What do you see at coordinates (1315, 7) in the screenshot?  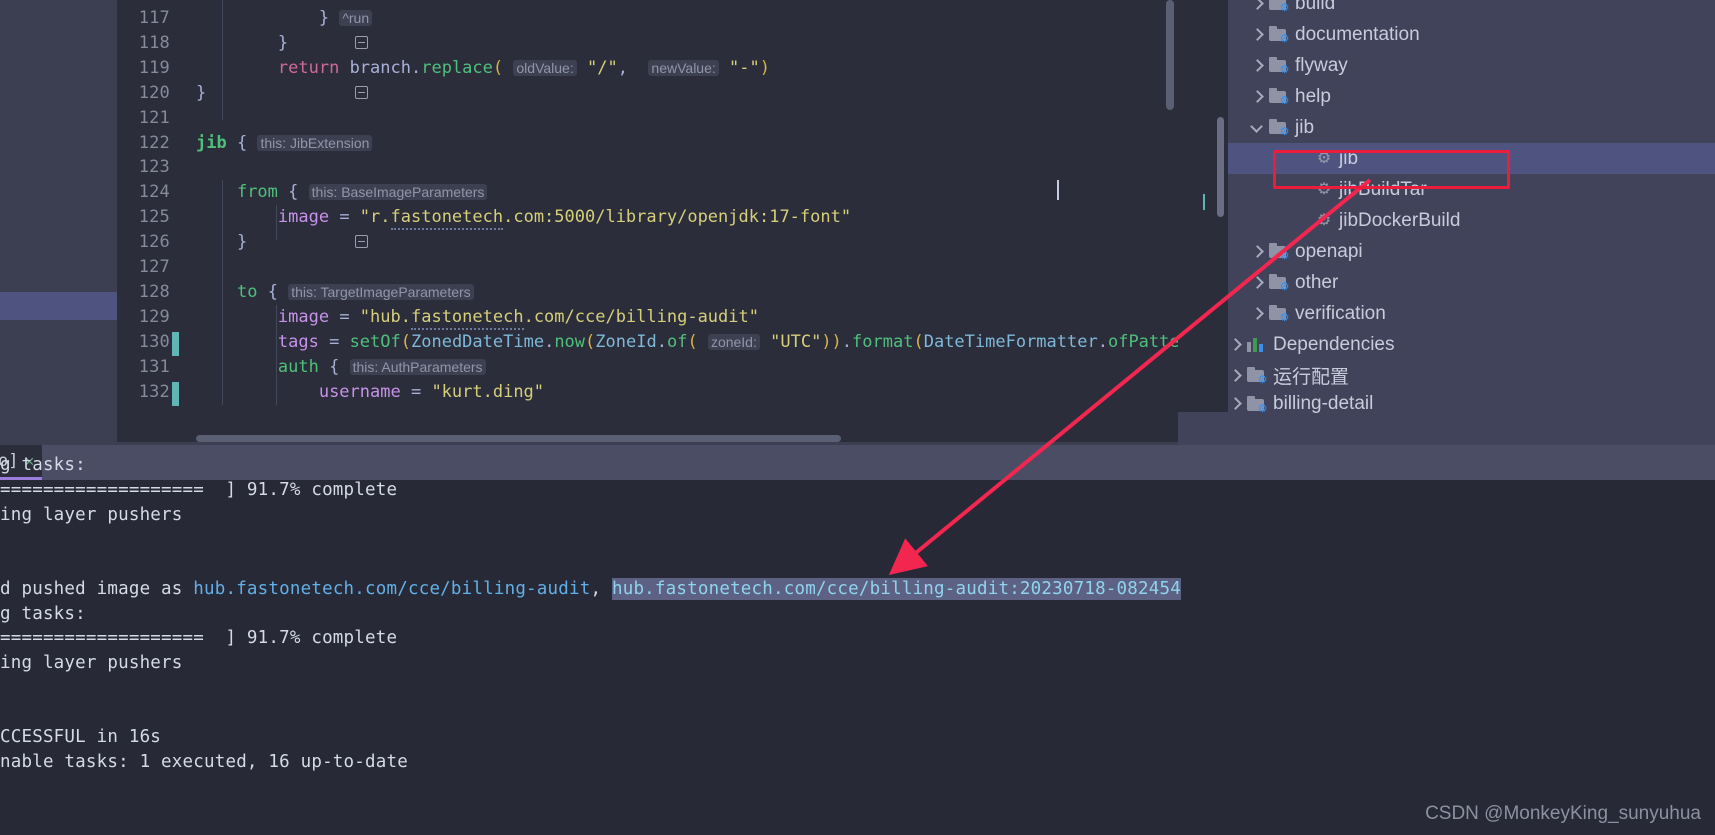 I see `tree-item-label: build` at bounding box center [1315, 7].